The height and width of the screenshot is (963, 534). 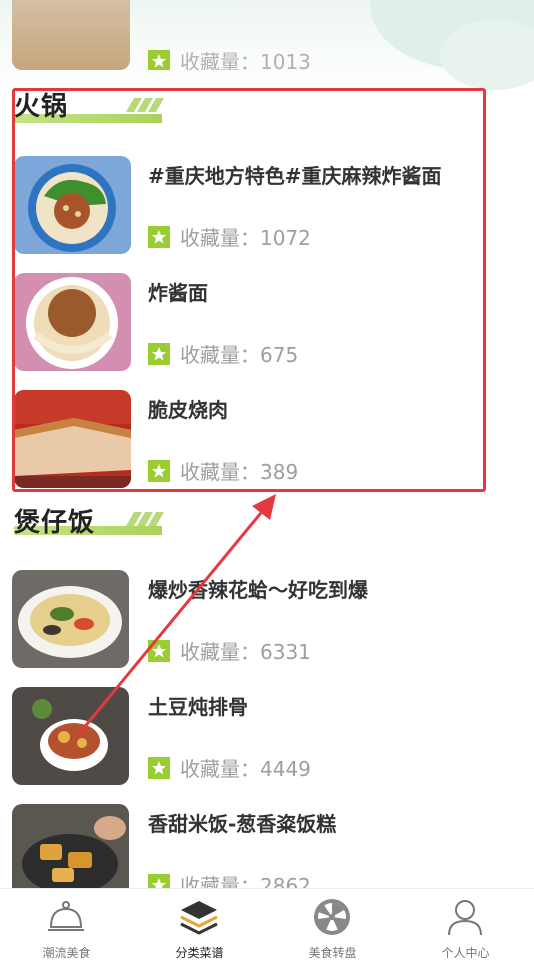 What do you see at coordinates (332, 953) in the screenshot?
I see `tab-label: 美食转盘` at bounding box center [332, 953].